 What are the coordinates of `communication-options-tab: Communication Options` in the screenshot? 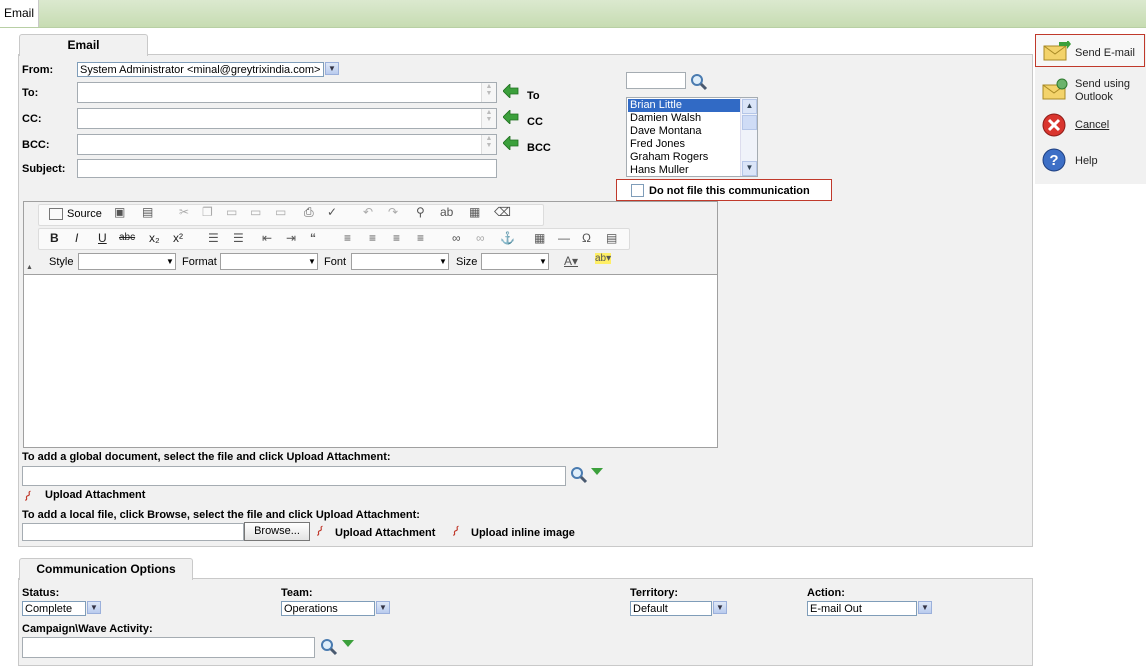 It's located at (106, 569).